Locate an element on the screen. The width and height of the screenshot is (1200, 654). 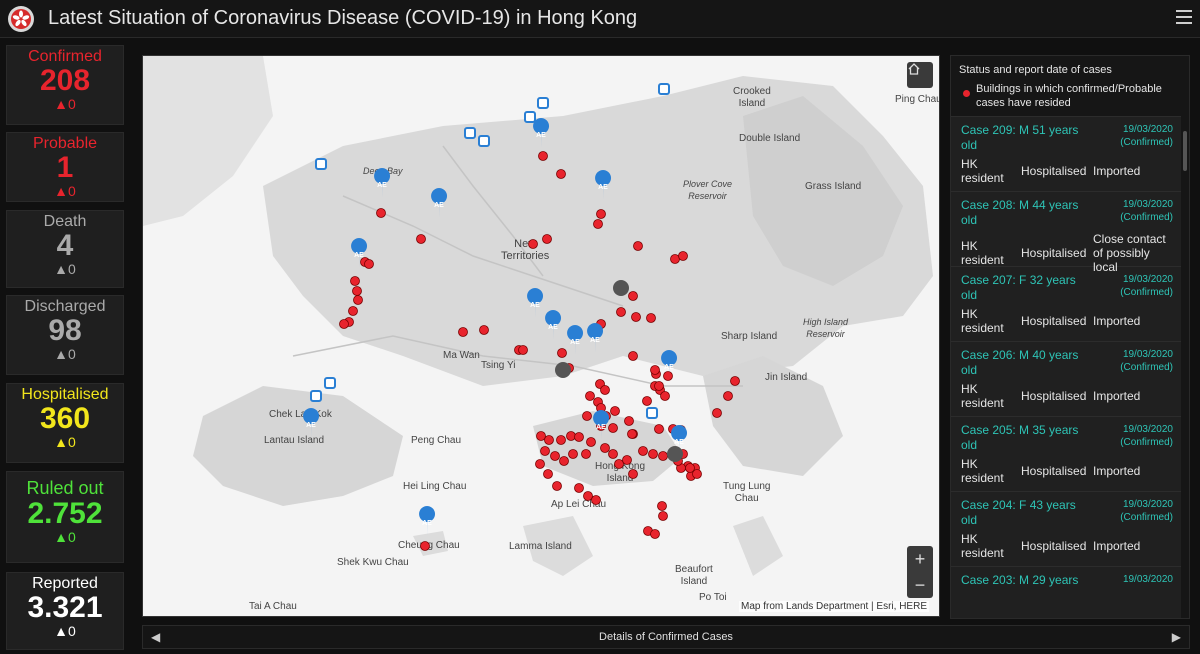
map-attribution: Map from Lands Department | Esri, HERE is located at coordinates (834, 606).